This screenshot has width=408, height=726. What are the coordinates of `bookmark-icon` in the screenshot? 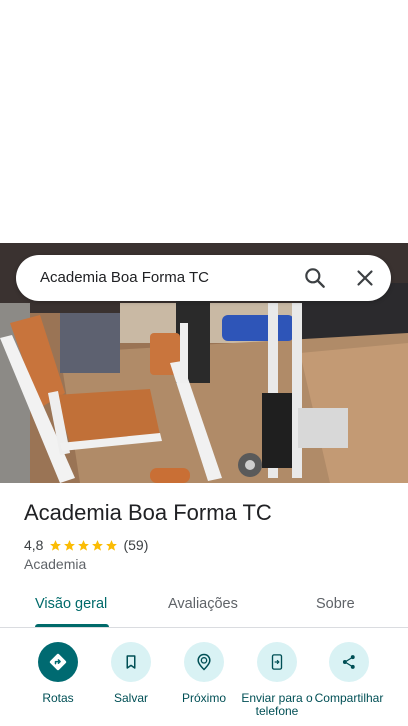 It's located at (131, 662).